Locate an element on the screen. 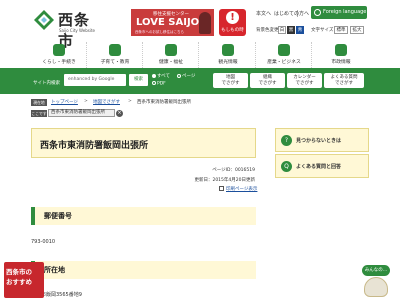 Image resolution: width=400 pixels, height=300 pixels. family-icon is located at coordinates (115, 50).